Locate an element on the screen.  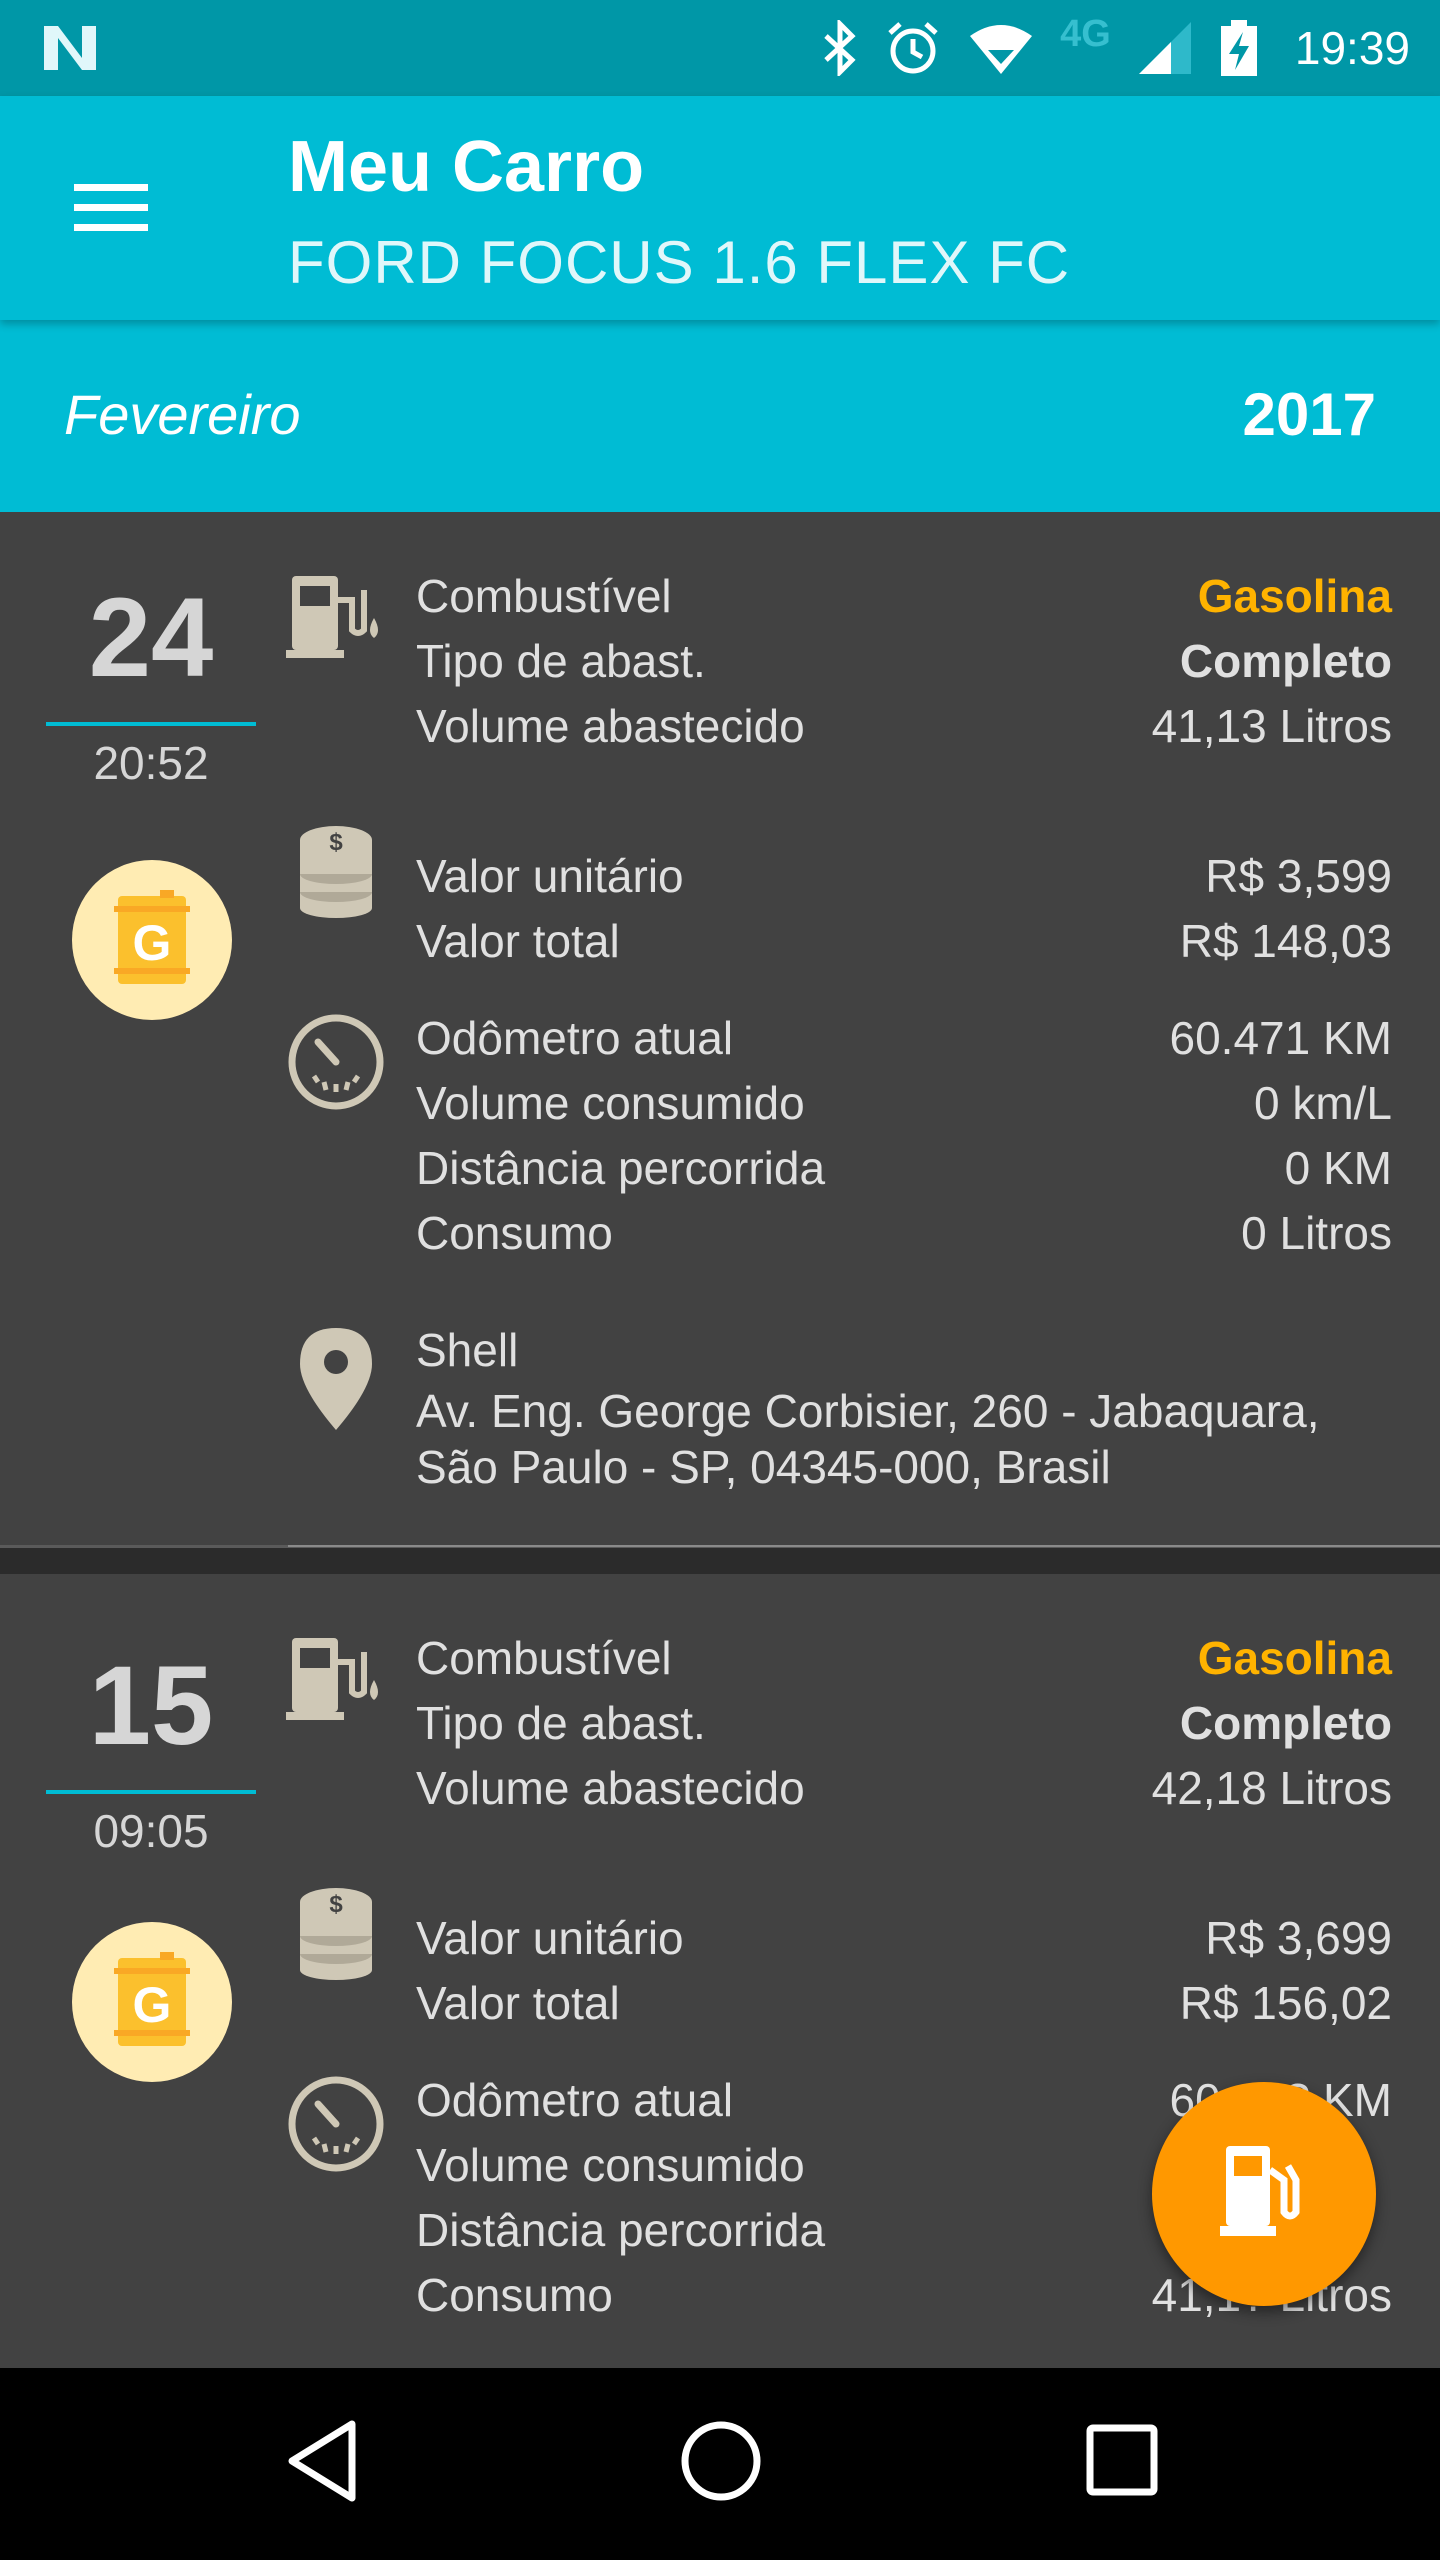
page-title: Meu Carro is located at coordinates (466, 167).